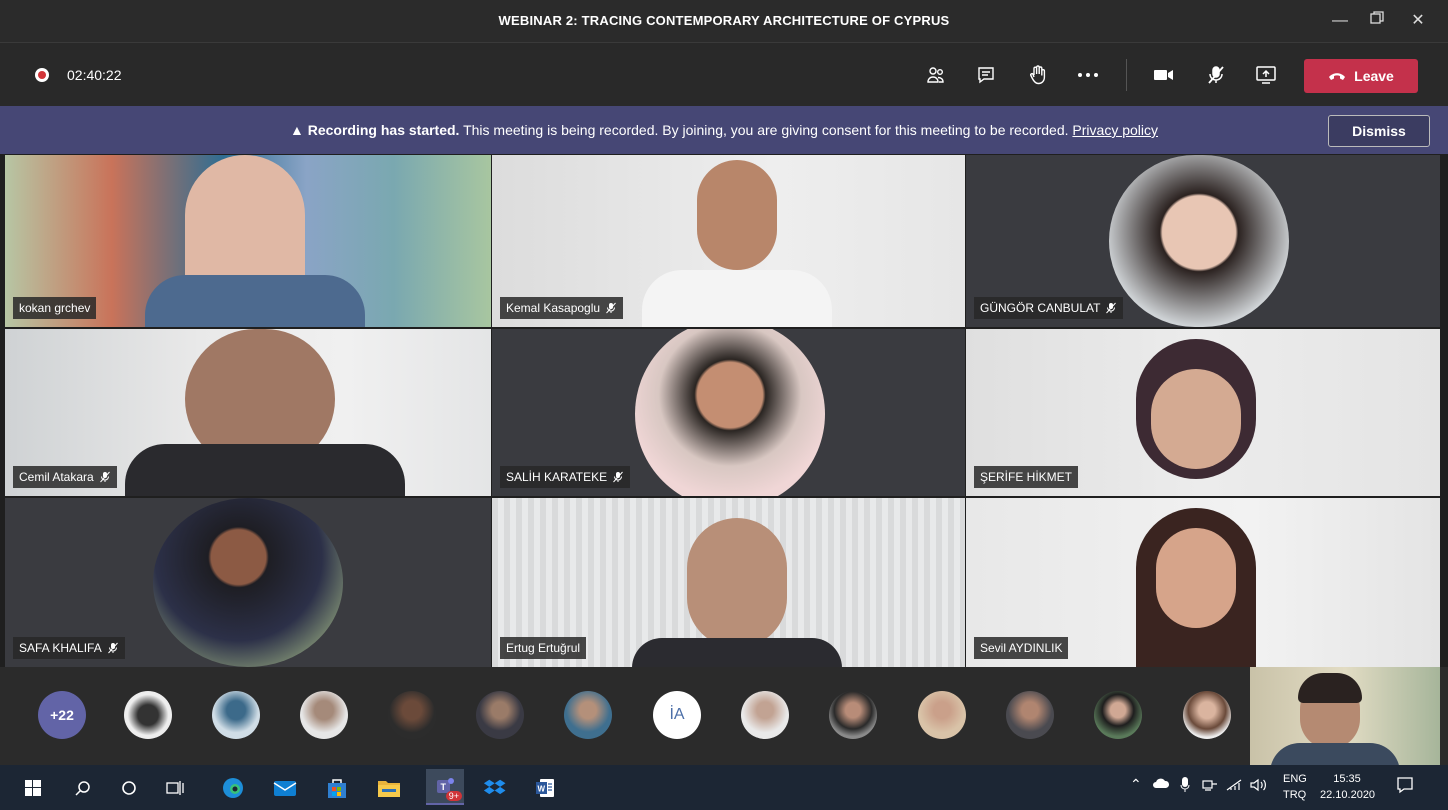 This screenshot has width=1448, height=810. Describe the element at coordinates (62, 715) in the screenshot. I see `overflow-count-avatar: +22` at that location.